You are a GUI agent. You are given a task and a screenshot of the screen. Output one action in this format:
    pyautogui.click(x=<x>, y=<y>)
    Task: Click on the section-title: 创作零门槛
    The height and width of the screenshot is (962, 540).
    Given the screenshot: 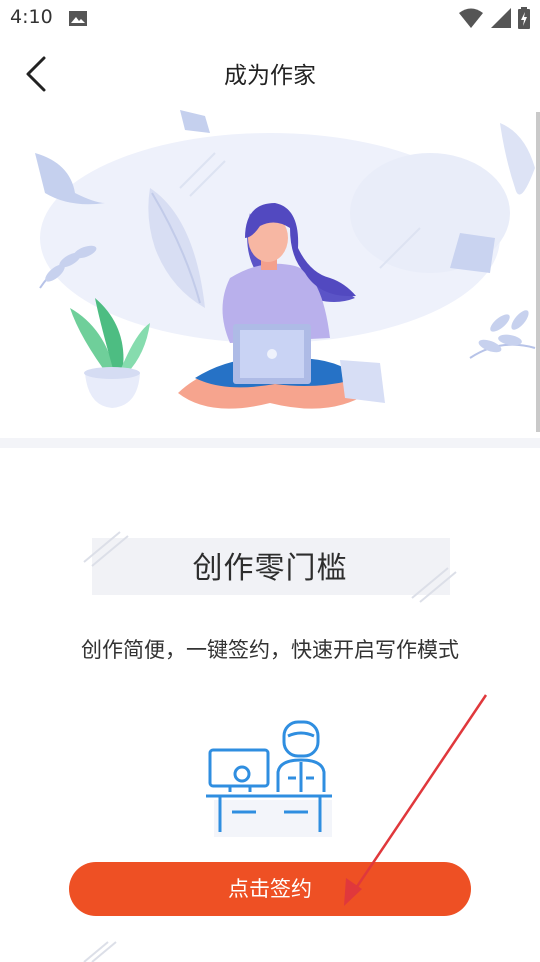 What is the action you would take?
    pyautogui.click(x=270, y=568)
    